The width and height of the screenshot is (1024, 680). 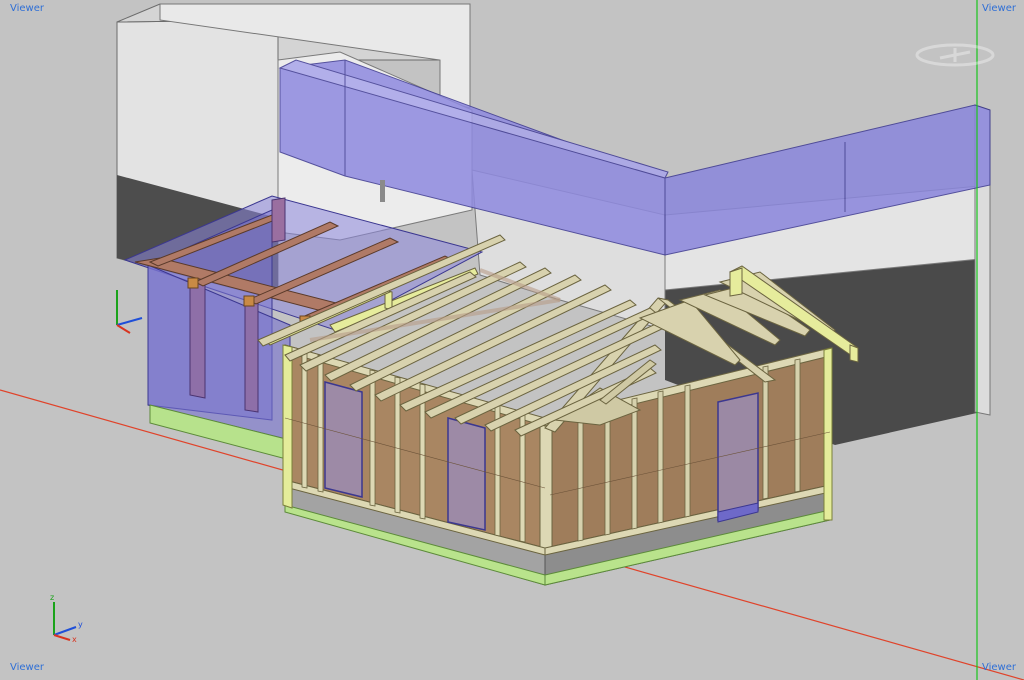 What do you see at coordinates (999, 667) in the screenshot?
I see `viewport-label-bottom-right: Viewer` at bounding box center [999, 667].